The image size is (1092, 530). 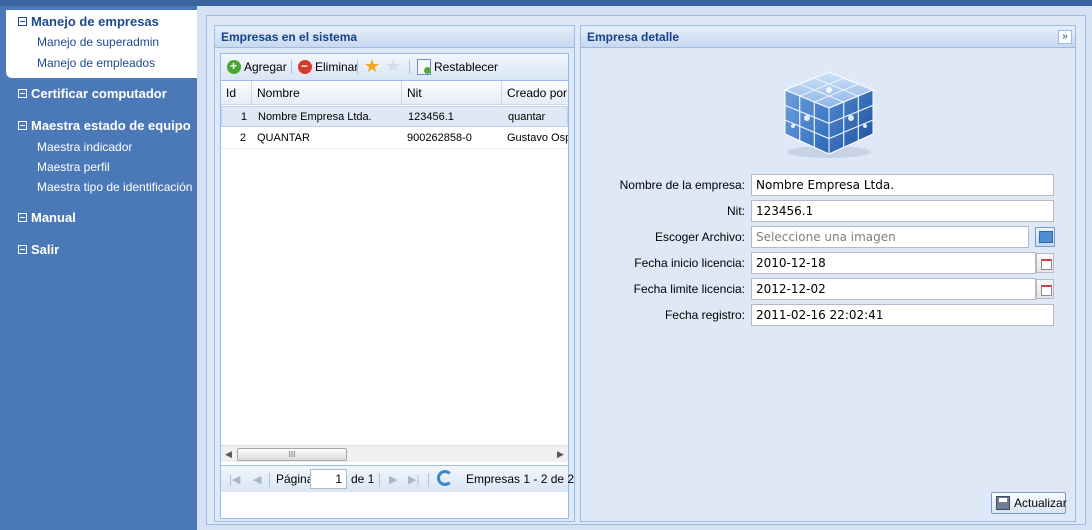 What do you see at coordinates (424, 67) in the screenshot?
I see `reset-icon` at bounding box center [424, 67].